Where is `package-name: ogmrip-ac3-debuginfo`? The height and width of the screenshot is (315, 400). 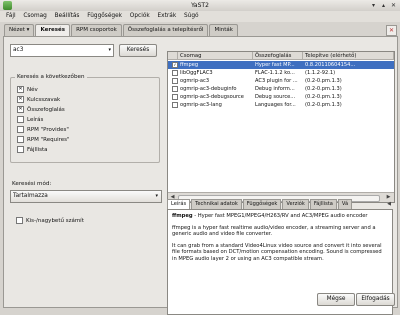 package-name: ogmrip-ac3-debuginfo is located at coordinates (208, 89).